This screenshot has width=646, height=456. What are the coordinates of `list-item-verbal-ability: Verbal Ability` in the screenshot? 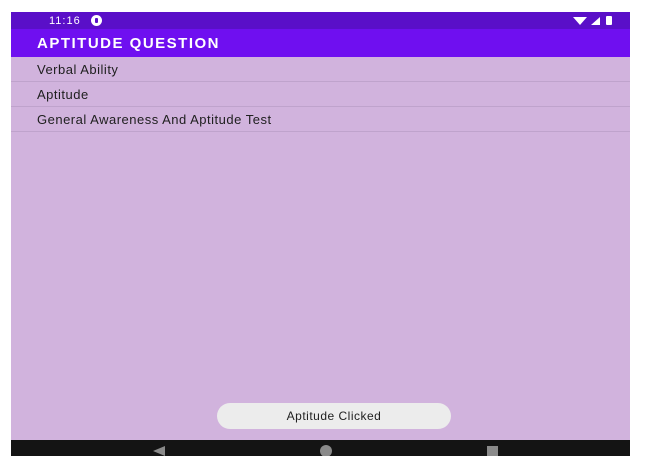 It's located at (320, 69).